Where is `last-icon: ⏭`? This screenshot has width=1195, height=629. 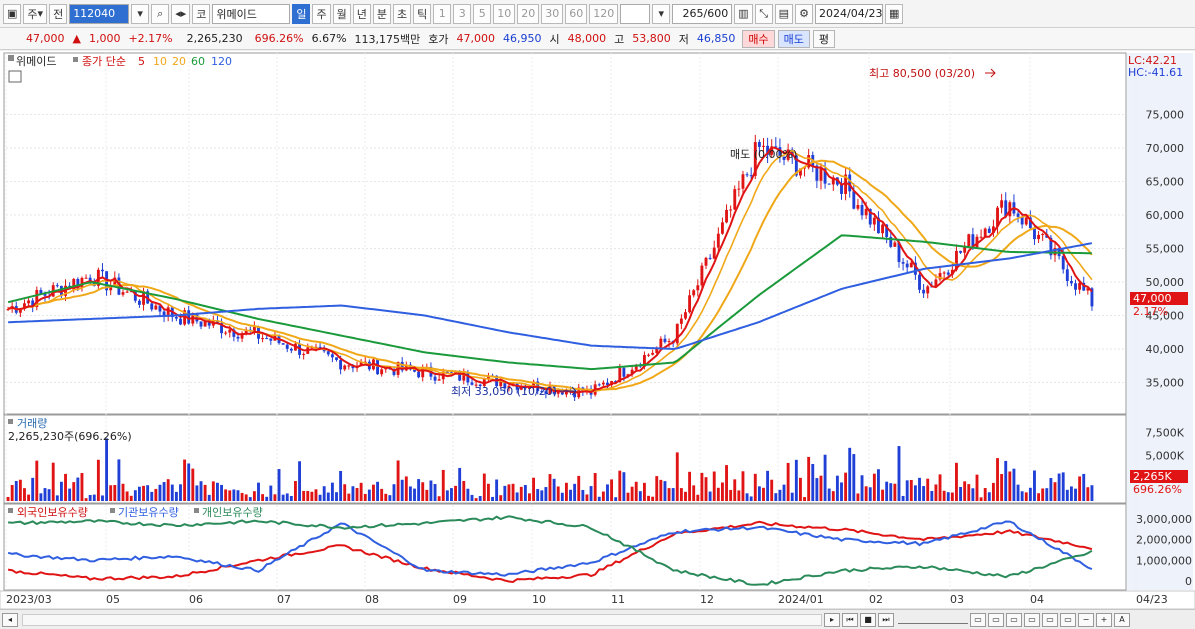
last-icon: ⏭ is located at coordinates (886, 619).